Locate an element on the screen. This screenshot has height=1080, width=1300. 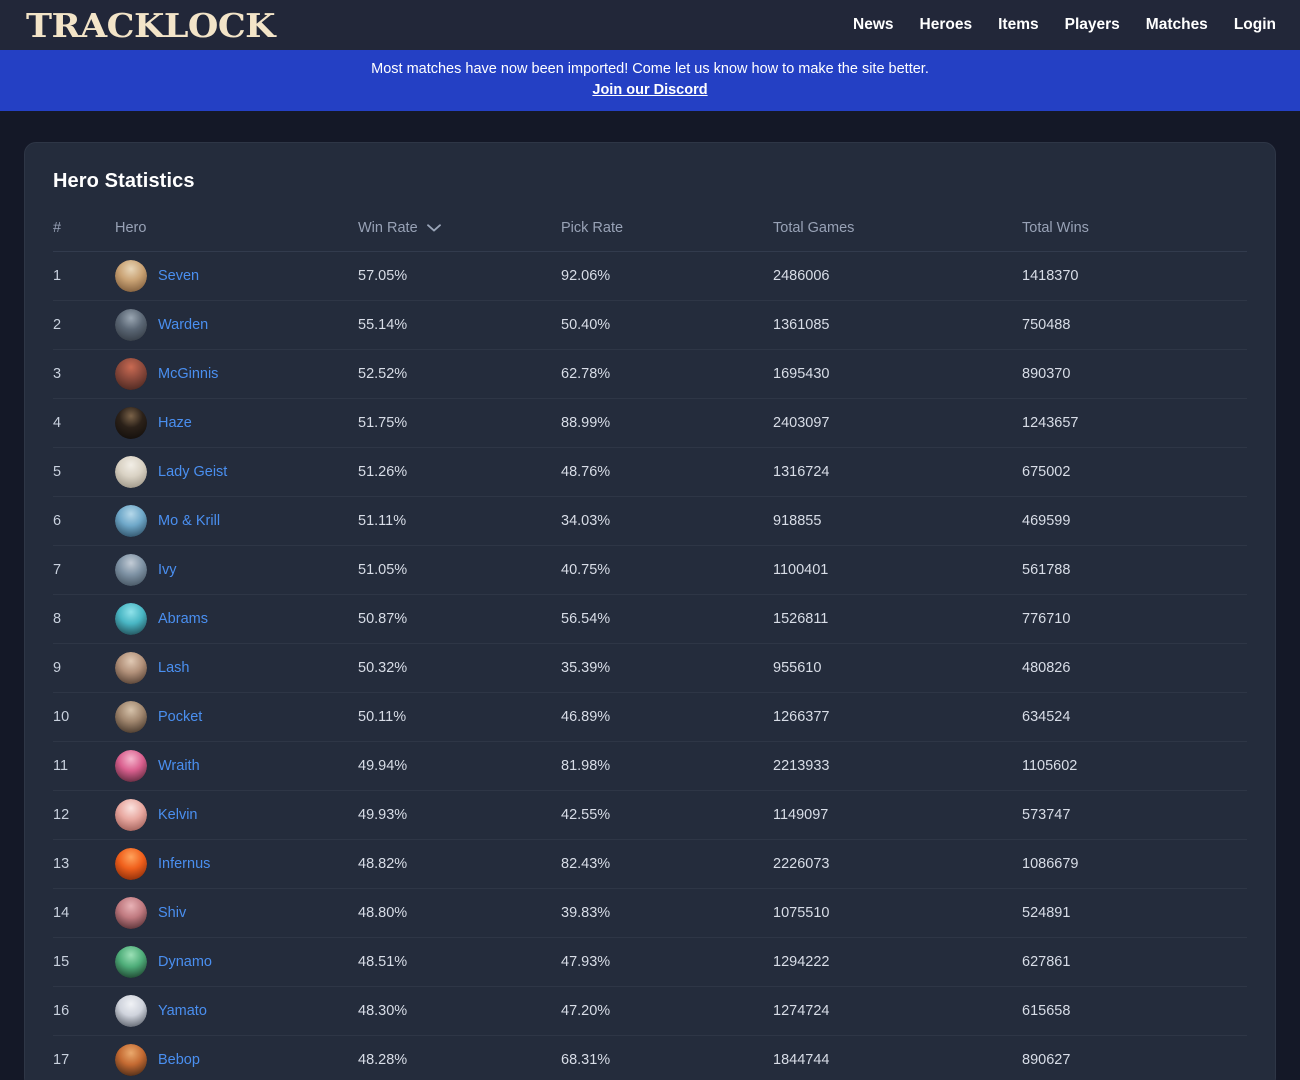
rank-value: 1 is located at coordinates (57, 276).